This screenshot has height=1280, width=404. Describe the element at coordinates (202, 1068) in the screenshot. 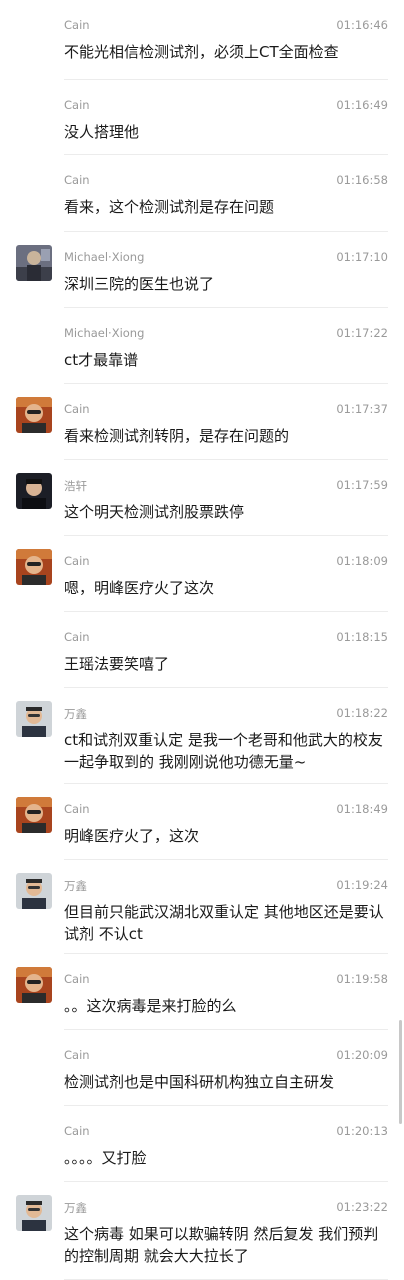

I see `message-row: Cain 01:20:09 检测试剂也是中国科研机构独立自主研发` at that location.